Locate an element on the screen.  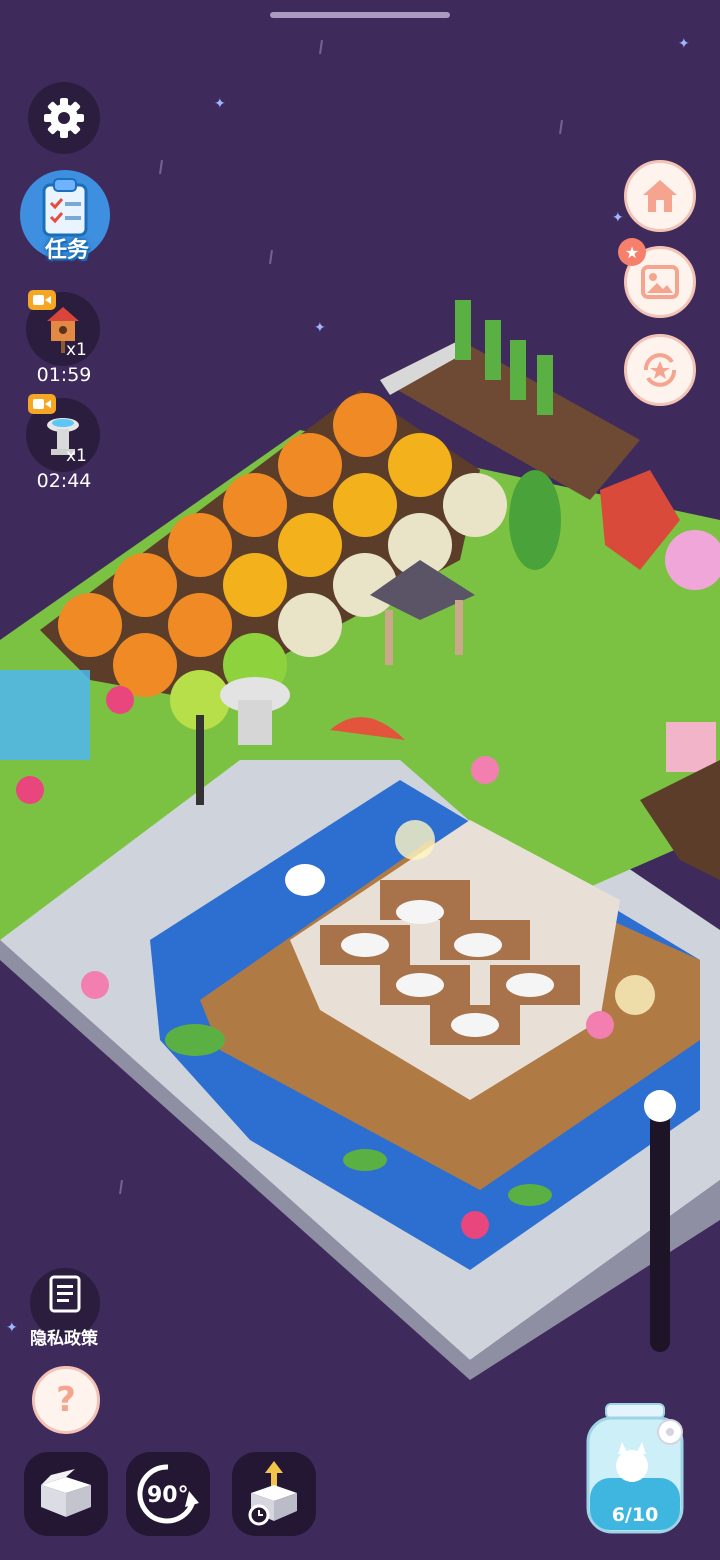
storage-box-icon is located at coordinates (66, 1493).